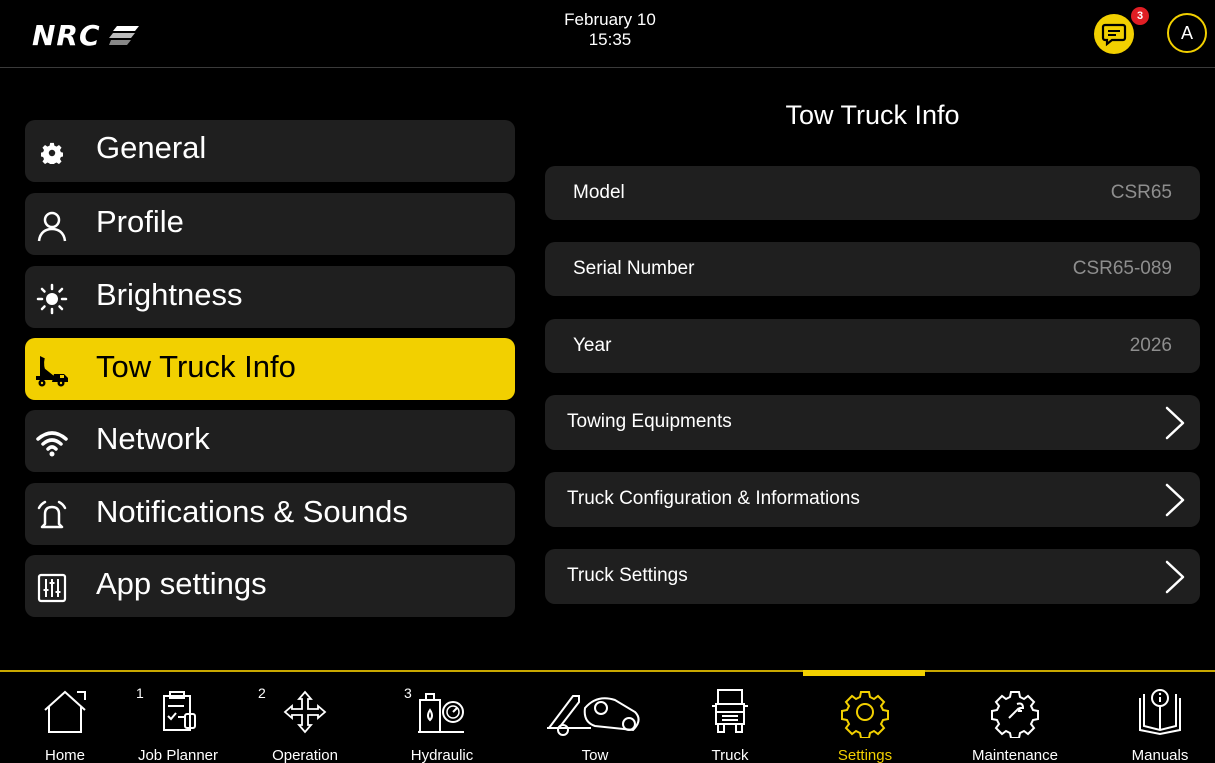 The image size is (1215, 763). What do you see at coordinates (872, 115) in the screenshot?
I see `panel-title: Tow Truck Info` at bounding box center [872, 115].